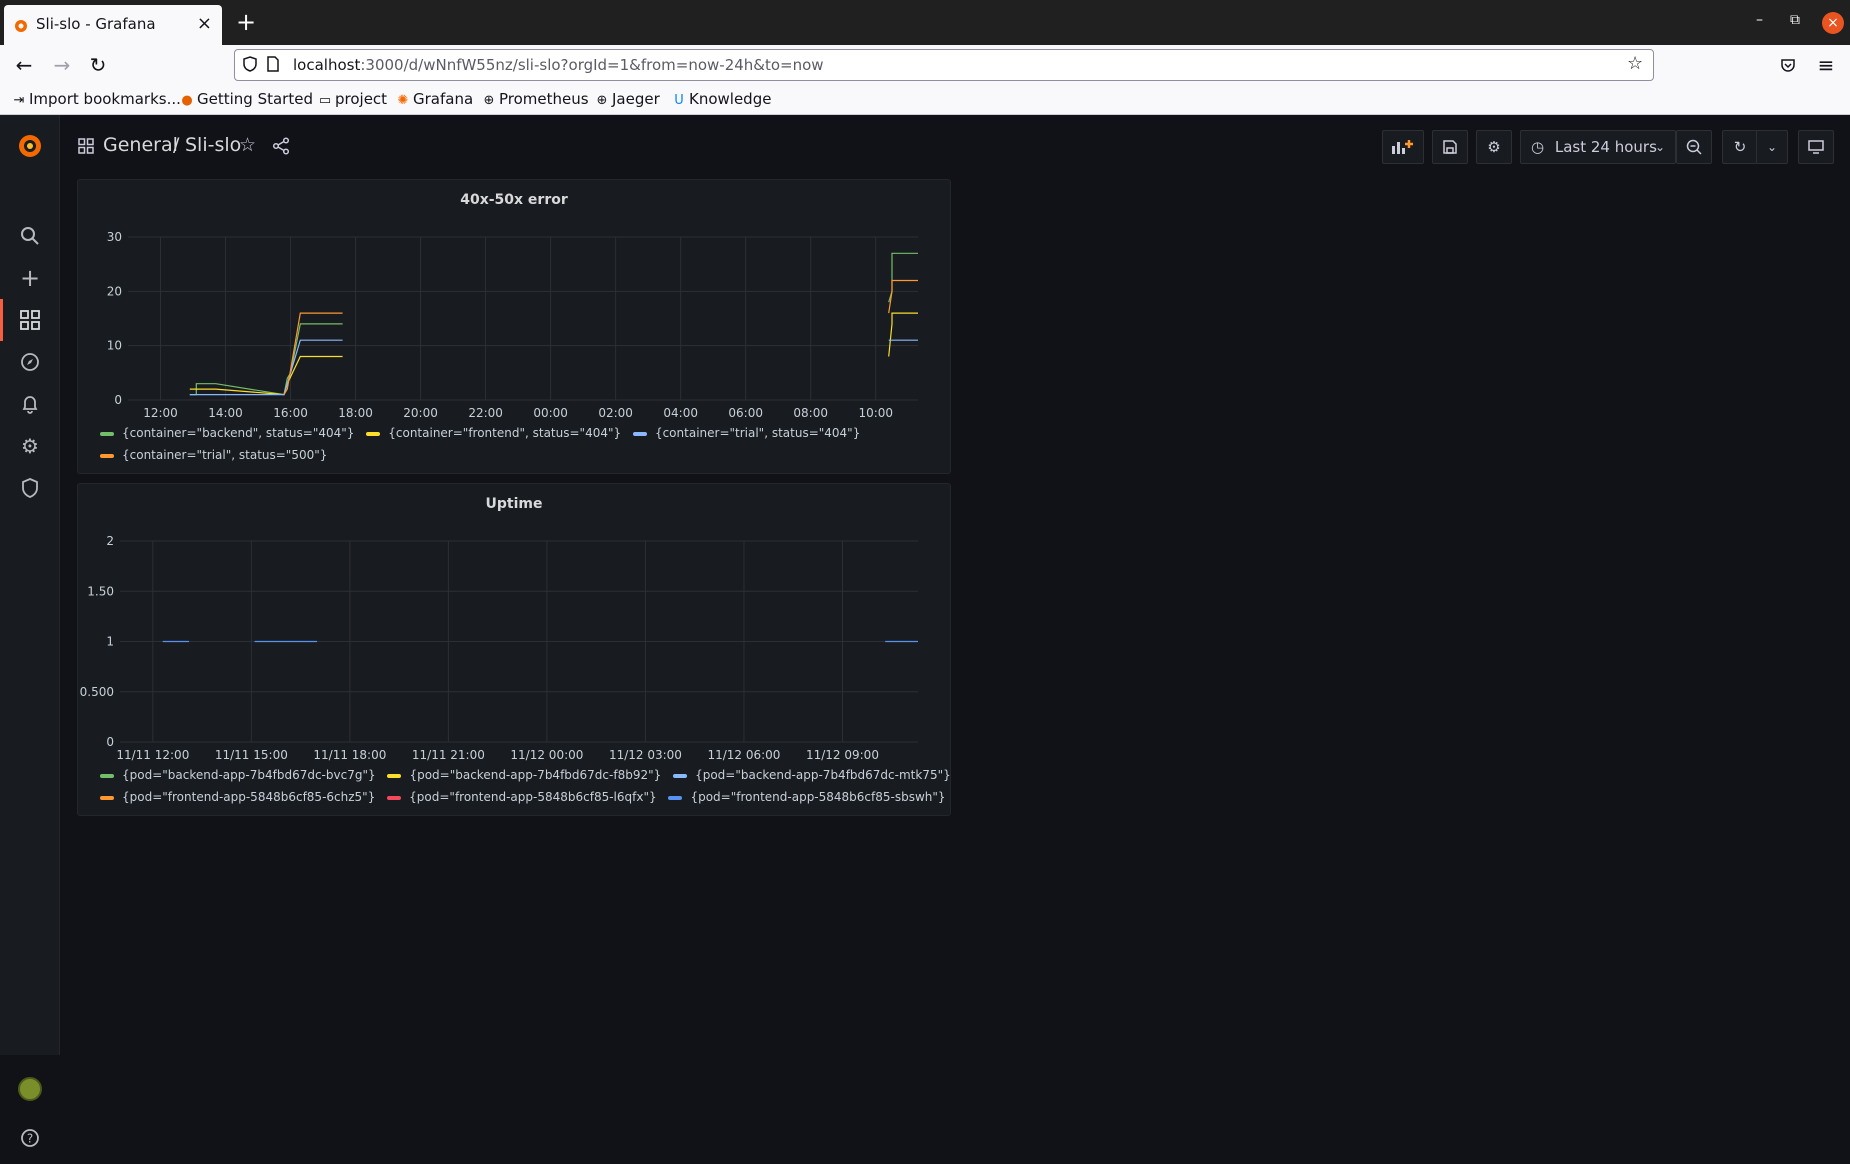 Image resolution: width=1850 pixels, height=1164 pixels. What do you see at coordinates (86, 148) in the screenshot?
I see `dashboard-grid-icon` at bounding box center [86, 148].